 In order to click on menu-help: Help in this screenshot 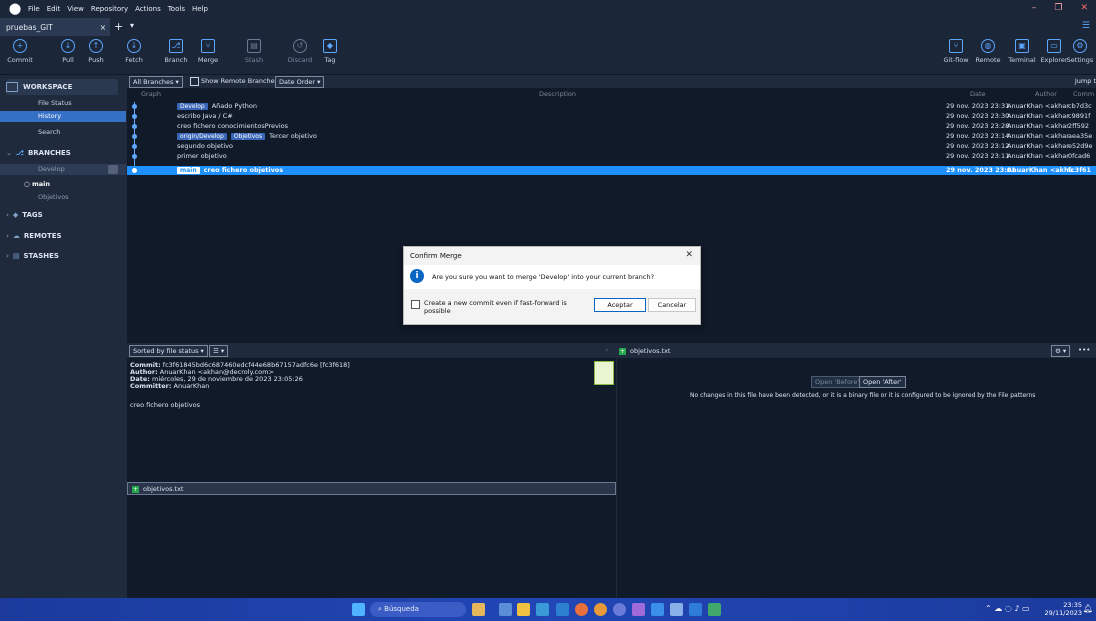, I will do `click(200, 9)`.